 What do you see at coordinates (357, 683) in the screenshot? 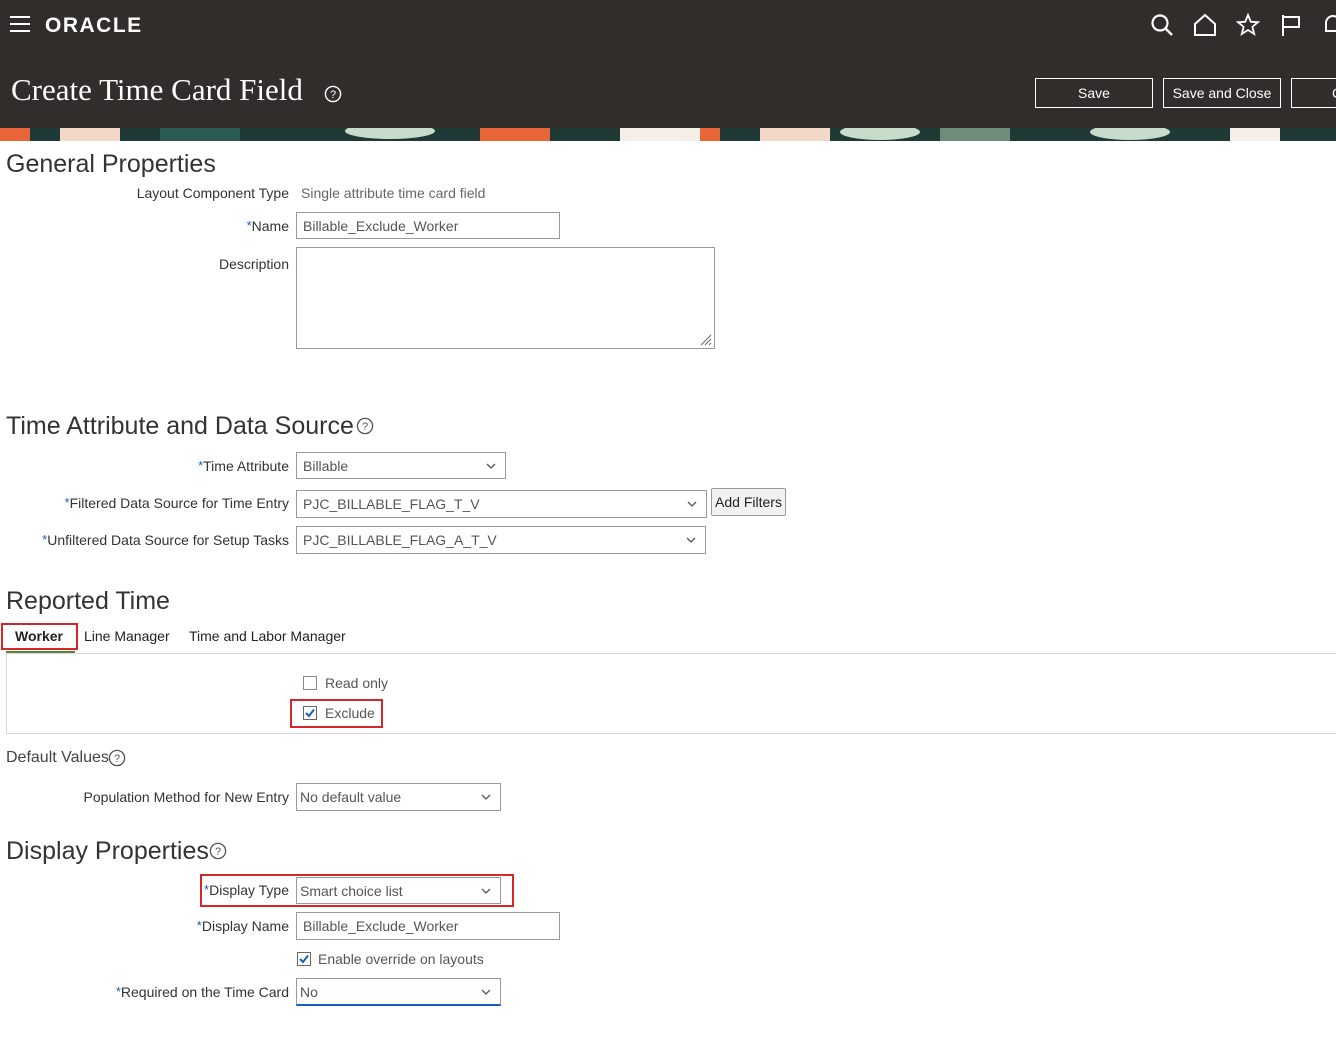
I see `read-only-label: Read only` at bounding box center [357, 683].